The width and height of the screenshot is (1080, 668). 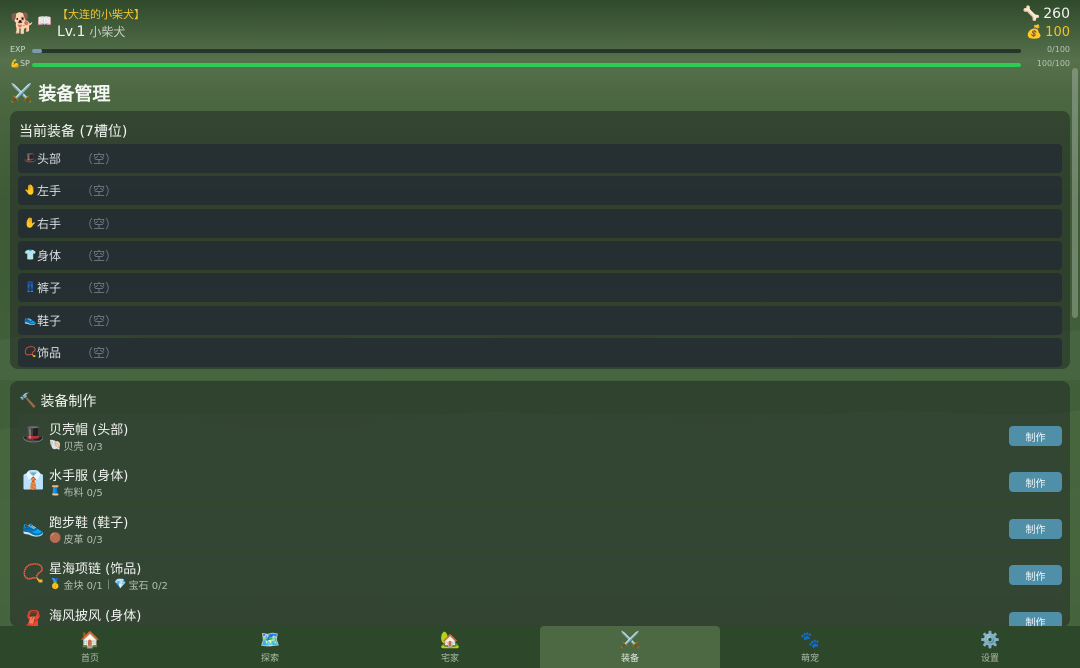 I want to click on level-display: Lv.1 小柴犬, so click(x=91, y=31).